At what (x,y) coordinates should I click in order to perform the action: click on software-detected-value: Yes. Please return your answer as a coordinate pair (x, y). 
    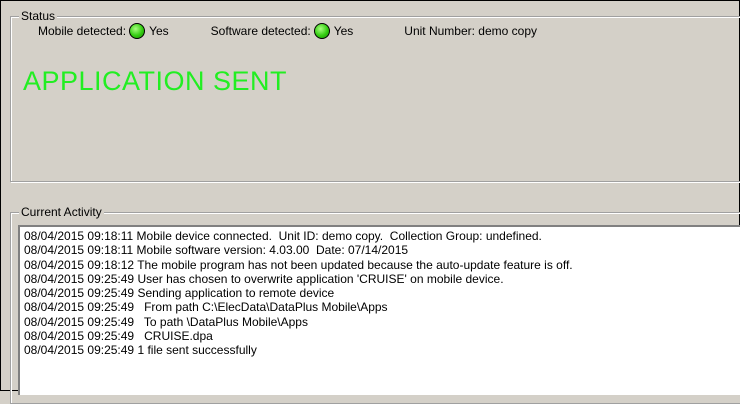
    Looking at the image, I should click on (343, 31).